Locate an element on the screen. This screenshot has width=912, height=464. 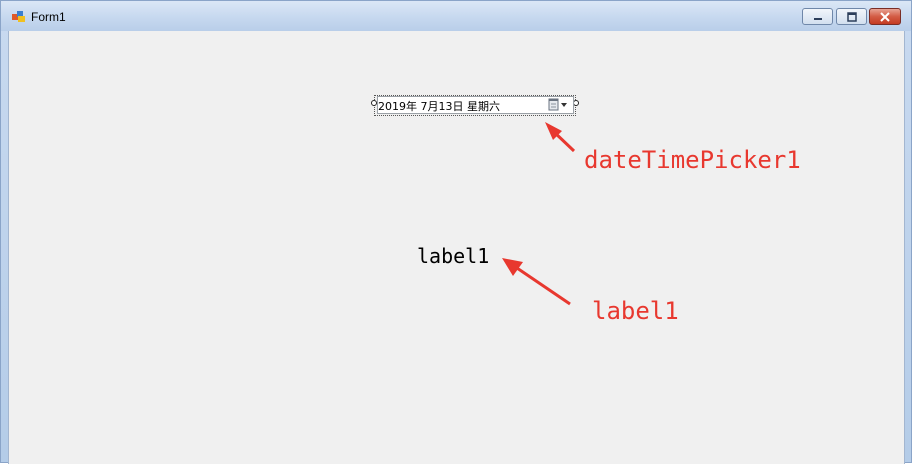
annotation-datetimepicker1: dateTimePicker1 is located at coordinates (692, 160).